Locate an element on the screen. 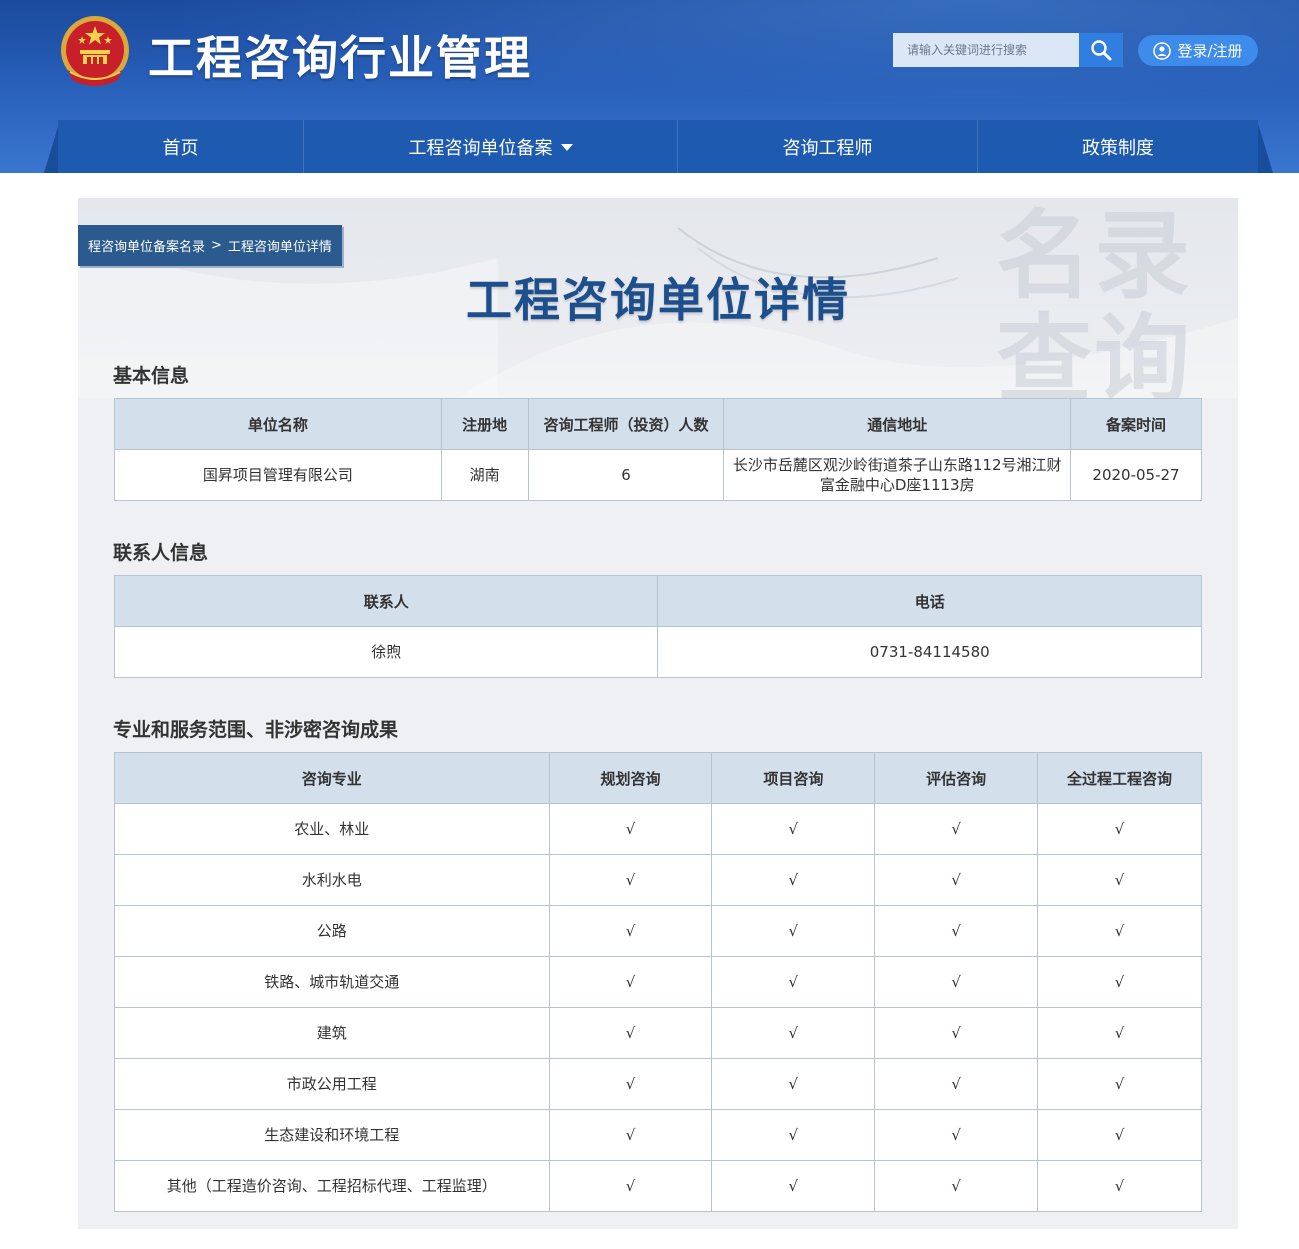 This screenshot has width=1299, height=1249. specialty-cell: 农业、林业 is located at coordinates (332, 829).